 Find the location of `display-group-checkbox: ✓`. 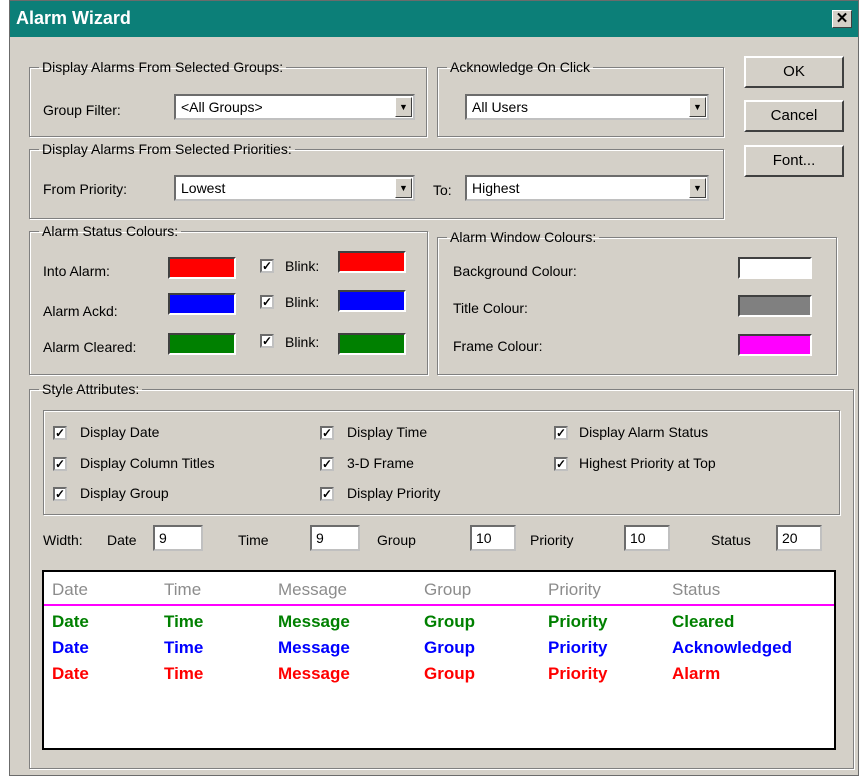

display-group-checkbox: ✓ is located at coordinates (60, 494).